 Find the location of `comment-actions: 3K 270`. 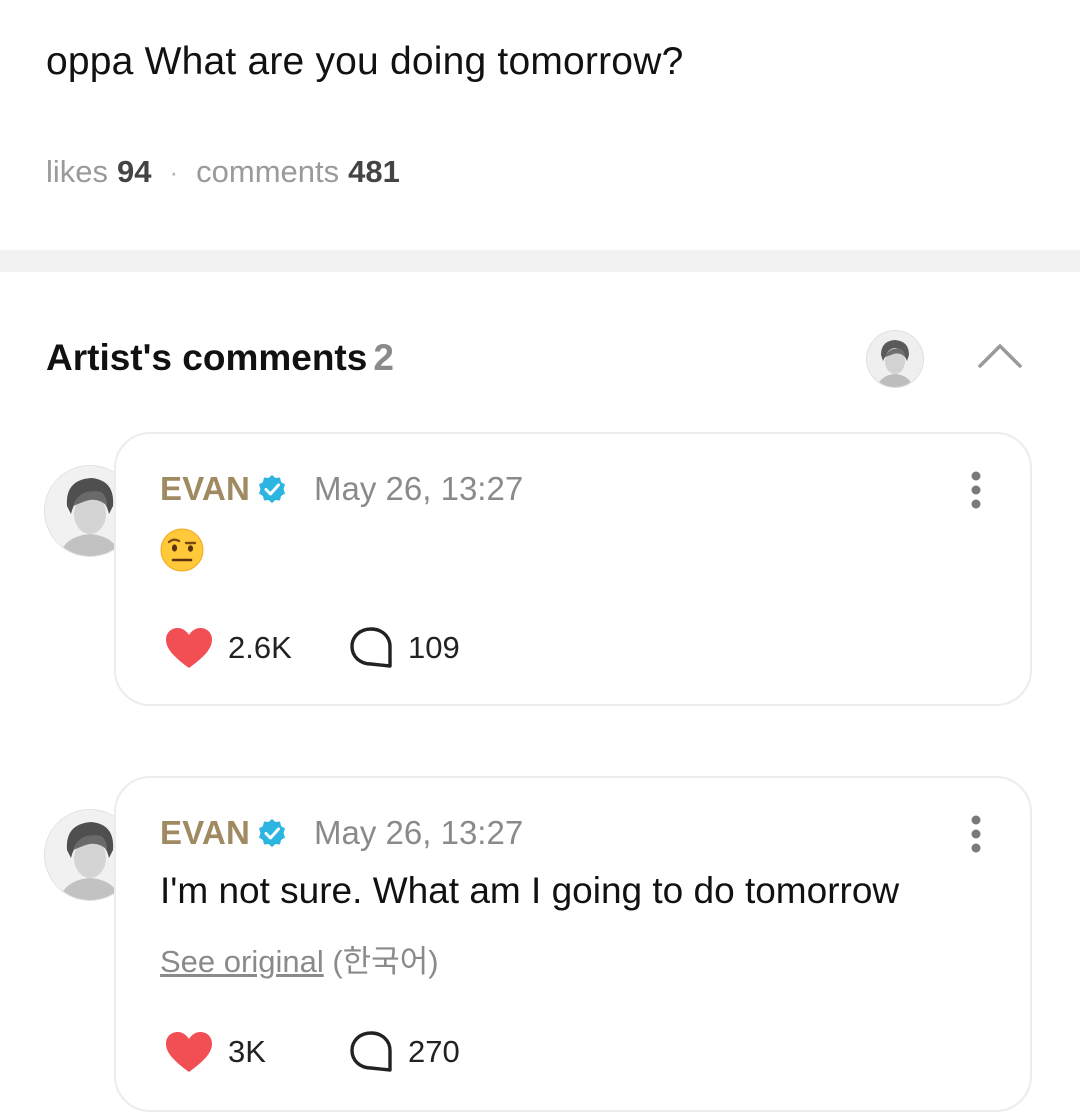

comment-actions: 3K 270 is located at coordinates (312, 1052).